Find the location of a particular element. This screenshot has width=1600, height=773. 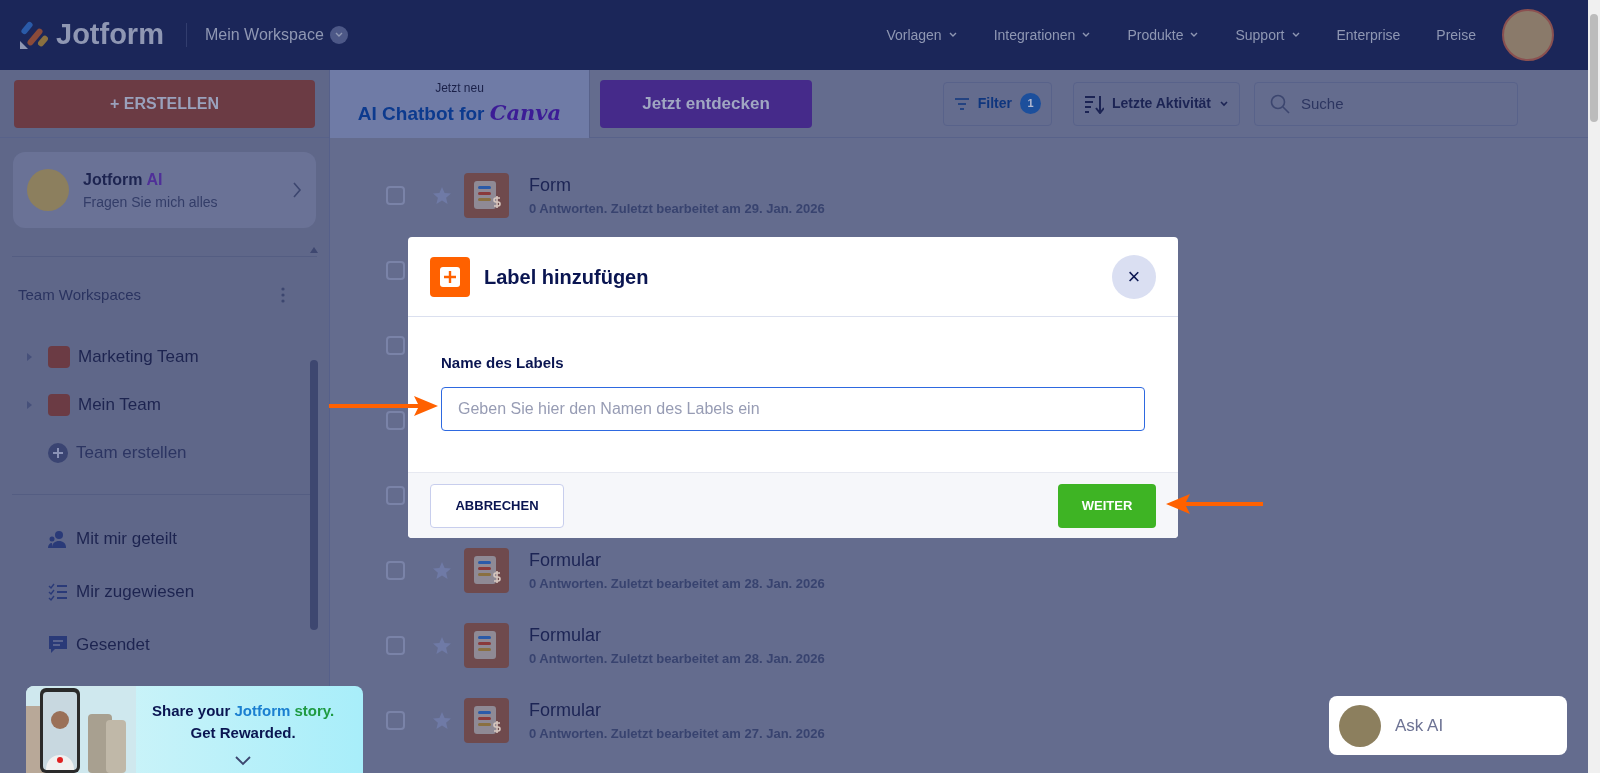

nav-link: Vorlagen is located at coordinates (922, 35).